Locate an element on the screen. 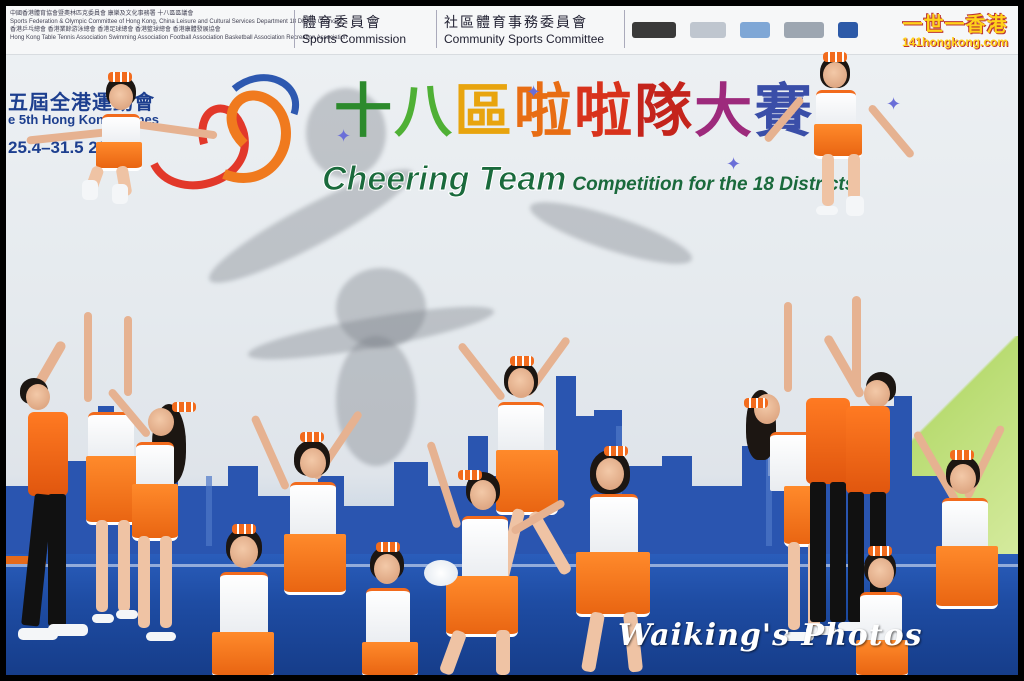  banner-char: 大 is located at coordinates (724, 111).